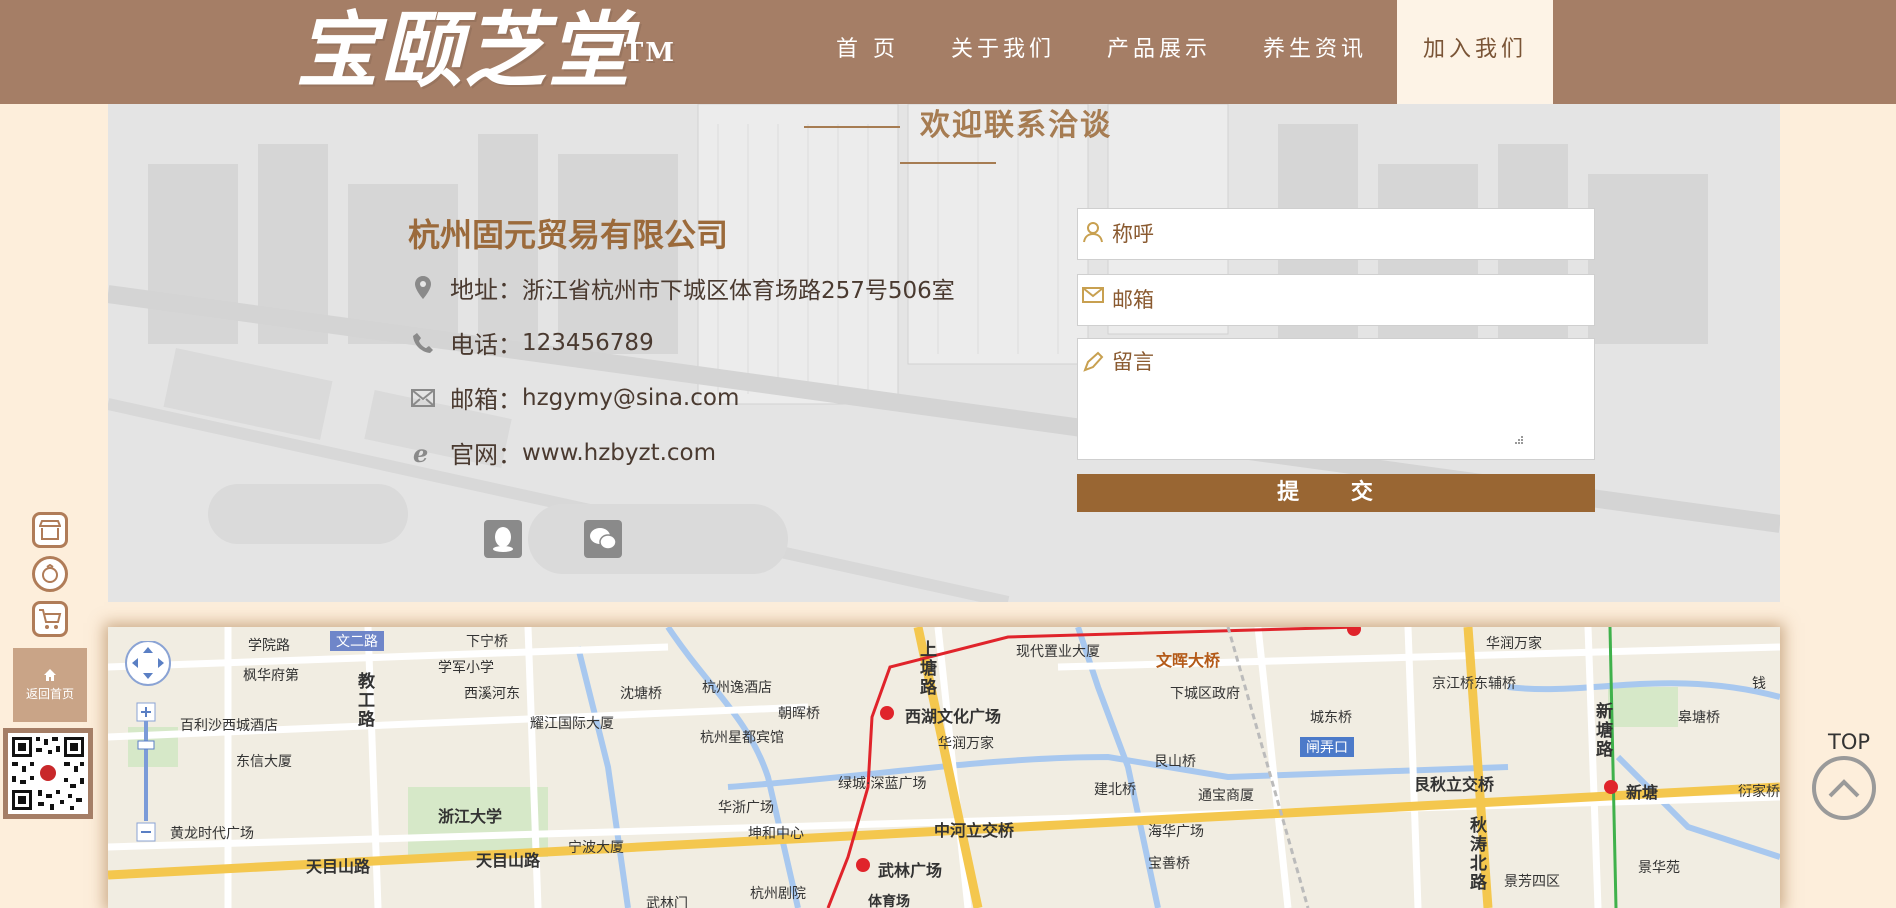 This screenshot has width=1896, height=908. I want to click on phone-value: 123456789, so click(588, 342).